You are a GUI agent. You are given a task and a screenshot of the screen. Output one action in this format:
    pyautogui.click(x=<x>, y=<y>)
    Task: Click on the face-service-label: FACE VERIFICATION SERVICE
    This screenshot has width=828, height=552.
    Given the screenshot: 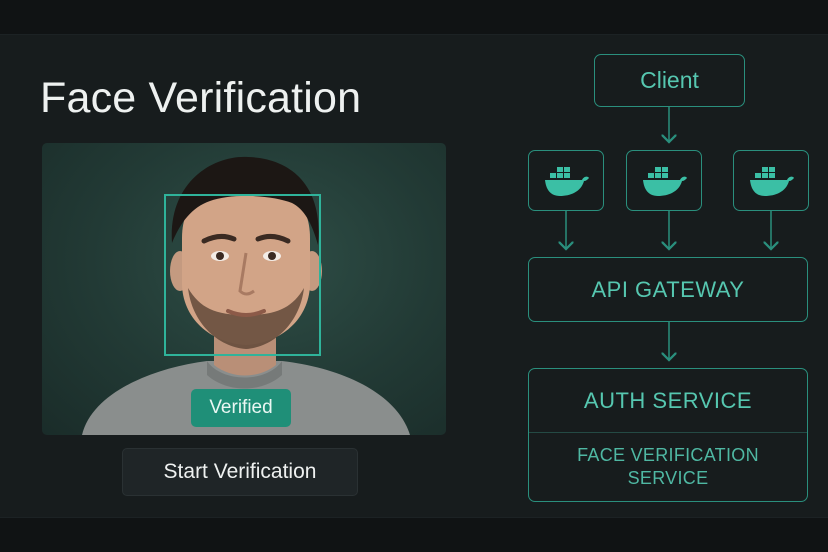 What is the action you would take?
    pyautogui.click(x=668, y=466)
    